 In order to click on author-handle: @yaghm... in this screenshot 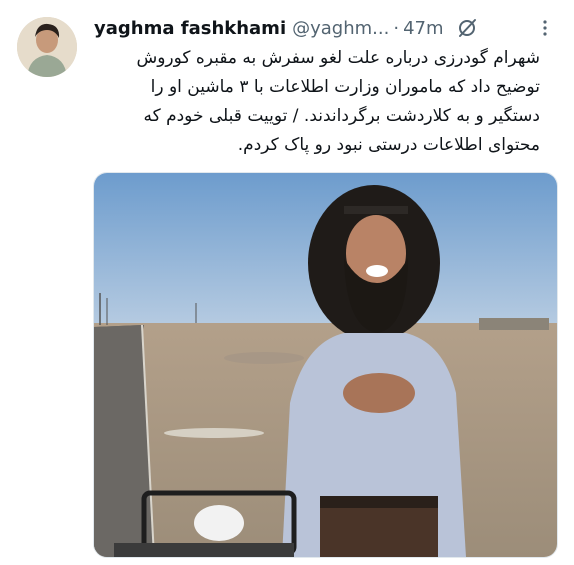, I will do `click(340, 28)`.